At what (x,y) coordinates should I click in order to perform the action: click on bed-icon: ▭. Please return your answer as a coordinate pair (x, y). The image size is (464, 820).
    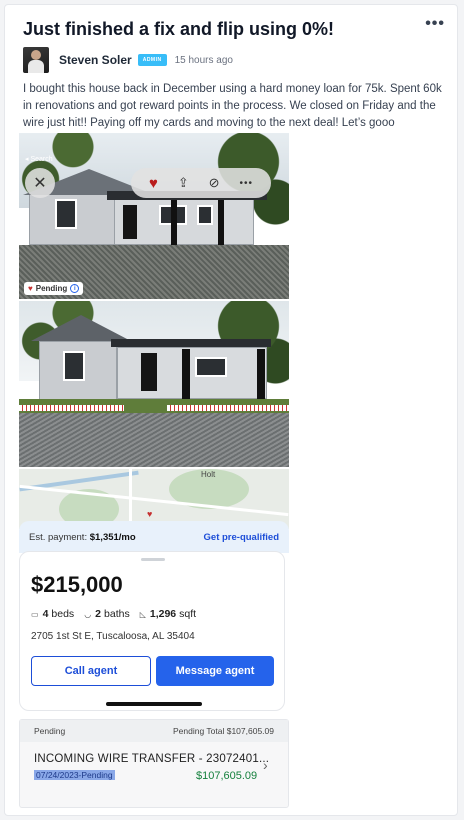
    Looking at the image, I should click on (35, 614).